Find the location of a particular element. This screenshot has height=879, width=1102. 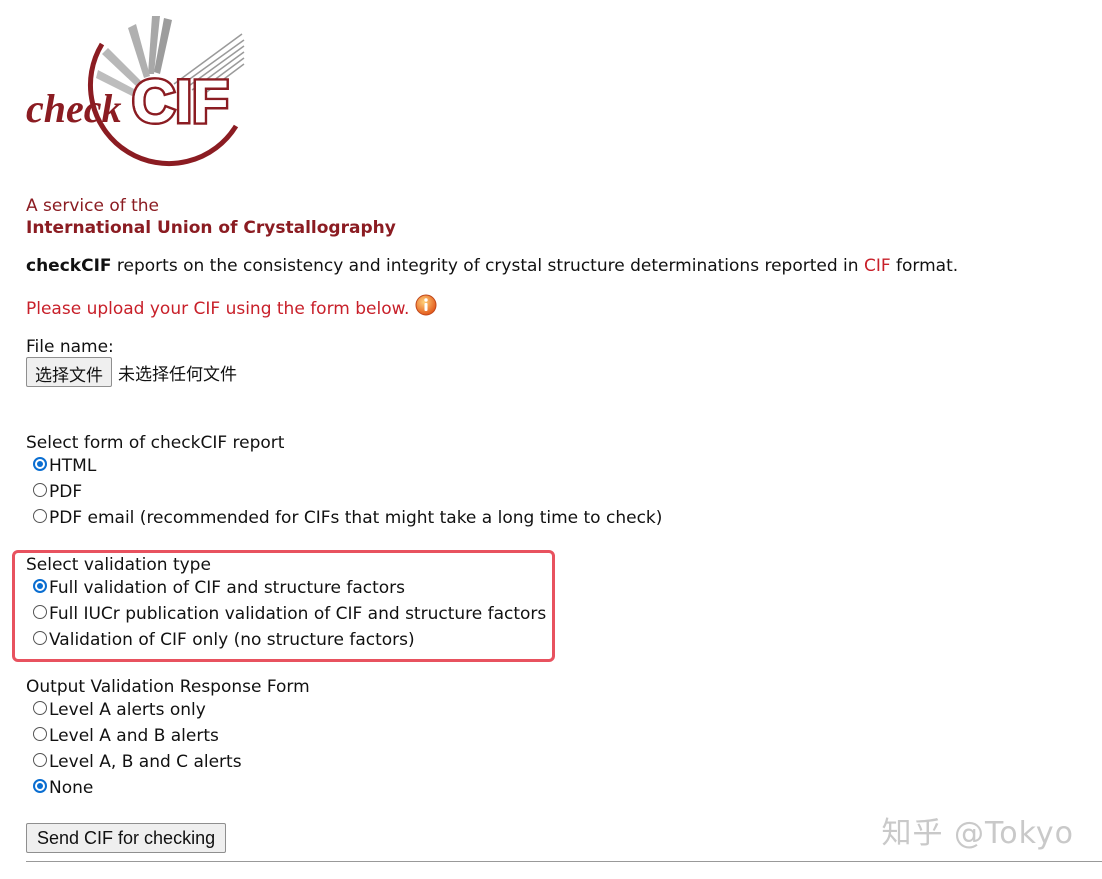

report-form-label: Select form of checkCIF report is located at coordinates (155, 443).